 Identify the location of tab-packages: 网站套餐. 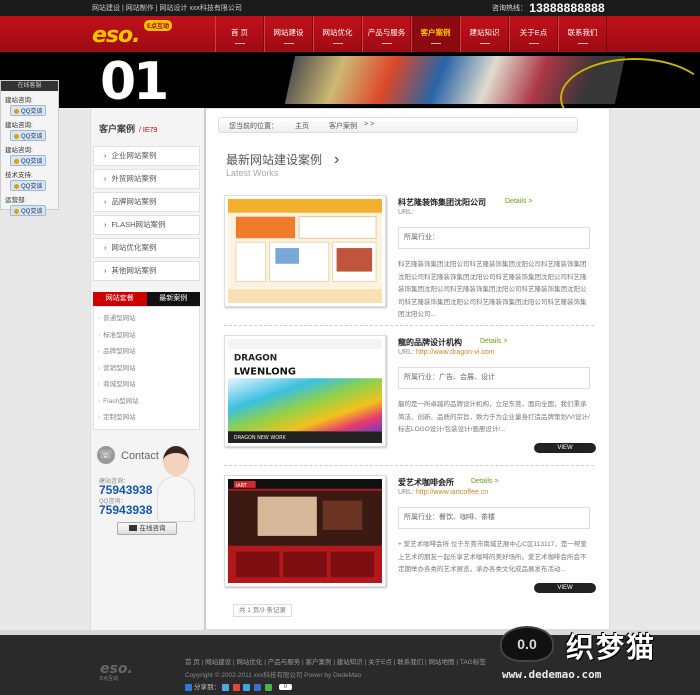
(120, 299).